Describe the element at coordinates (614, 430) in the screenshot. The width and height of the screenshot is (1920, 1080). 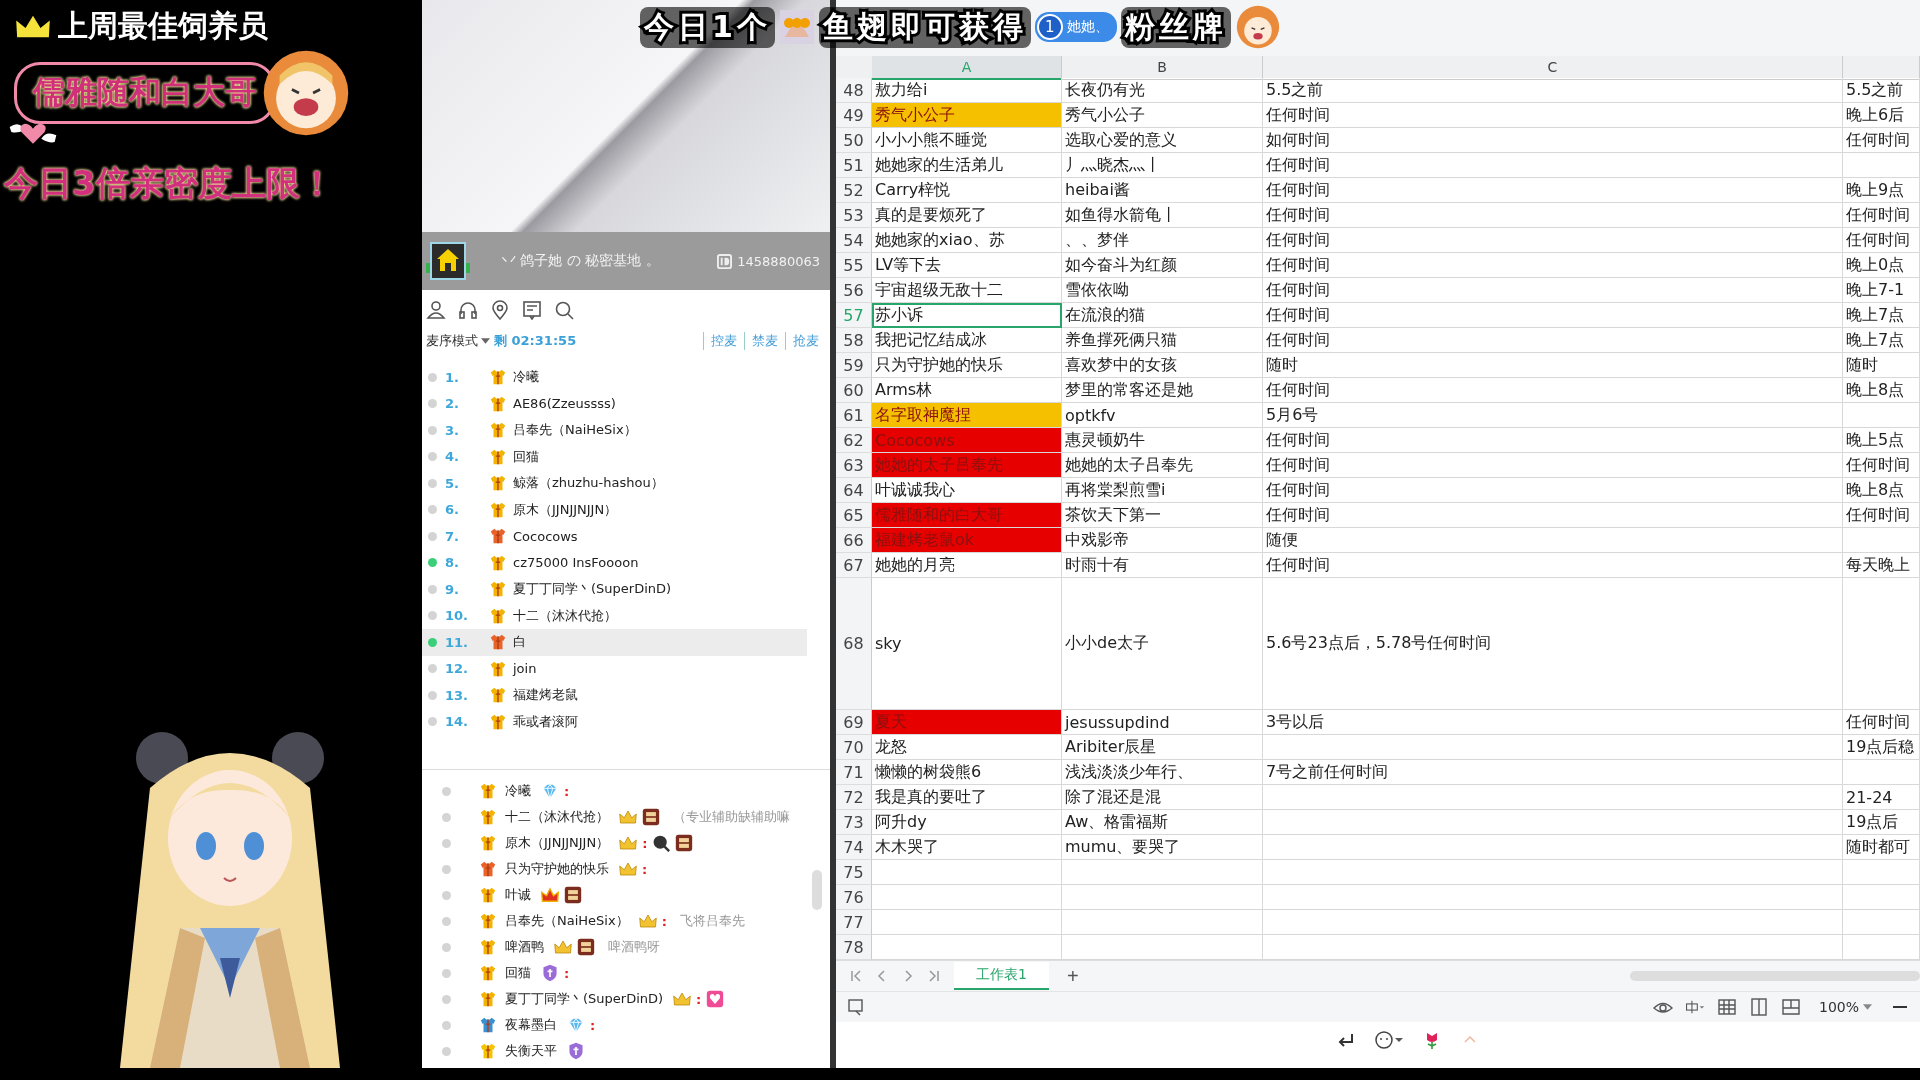
I see `queue-item: 3. 吕奉先（NaiHeSix）` at that location.